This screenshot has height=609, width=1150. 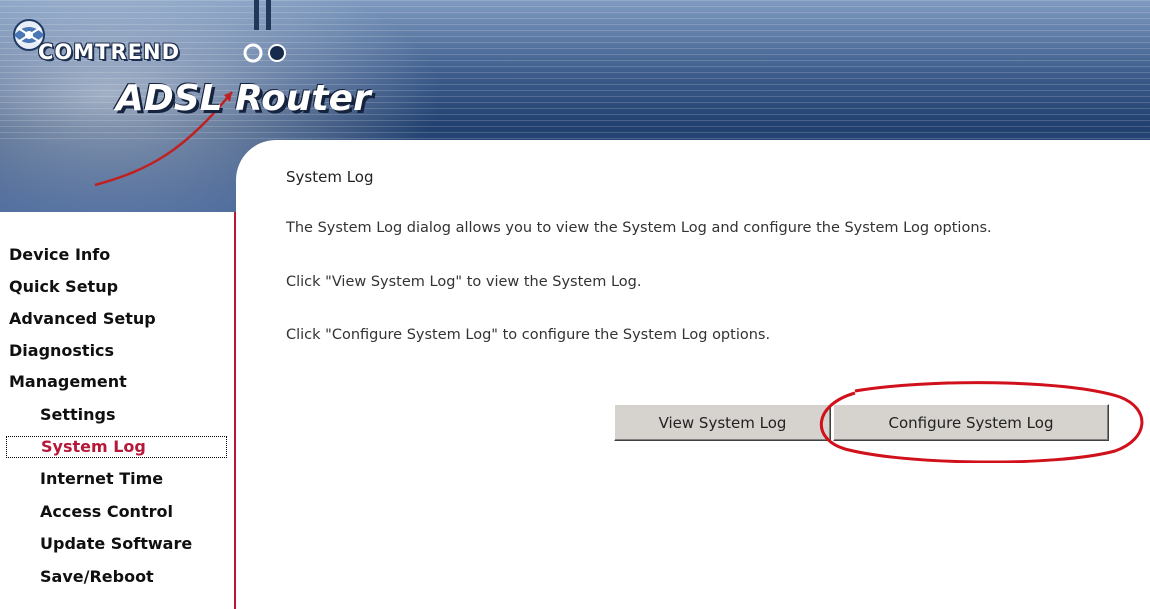 What do you see at coordinates (116, 545) in the screenshot?
I see `nav-update-software: Update Software` at bounding box center [116, 545].